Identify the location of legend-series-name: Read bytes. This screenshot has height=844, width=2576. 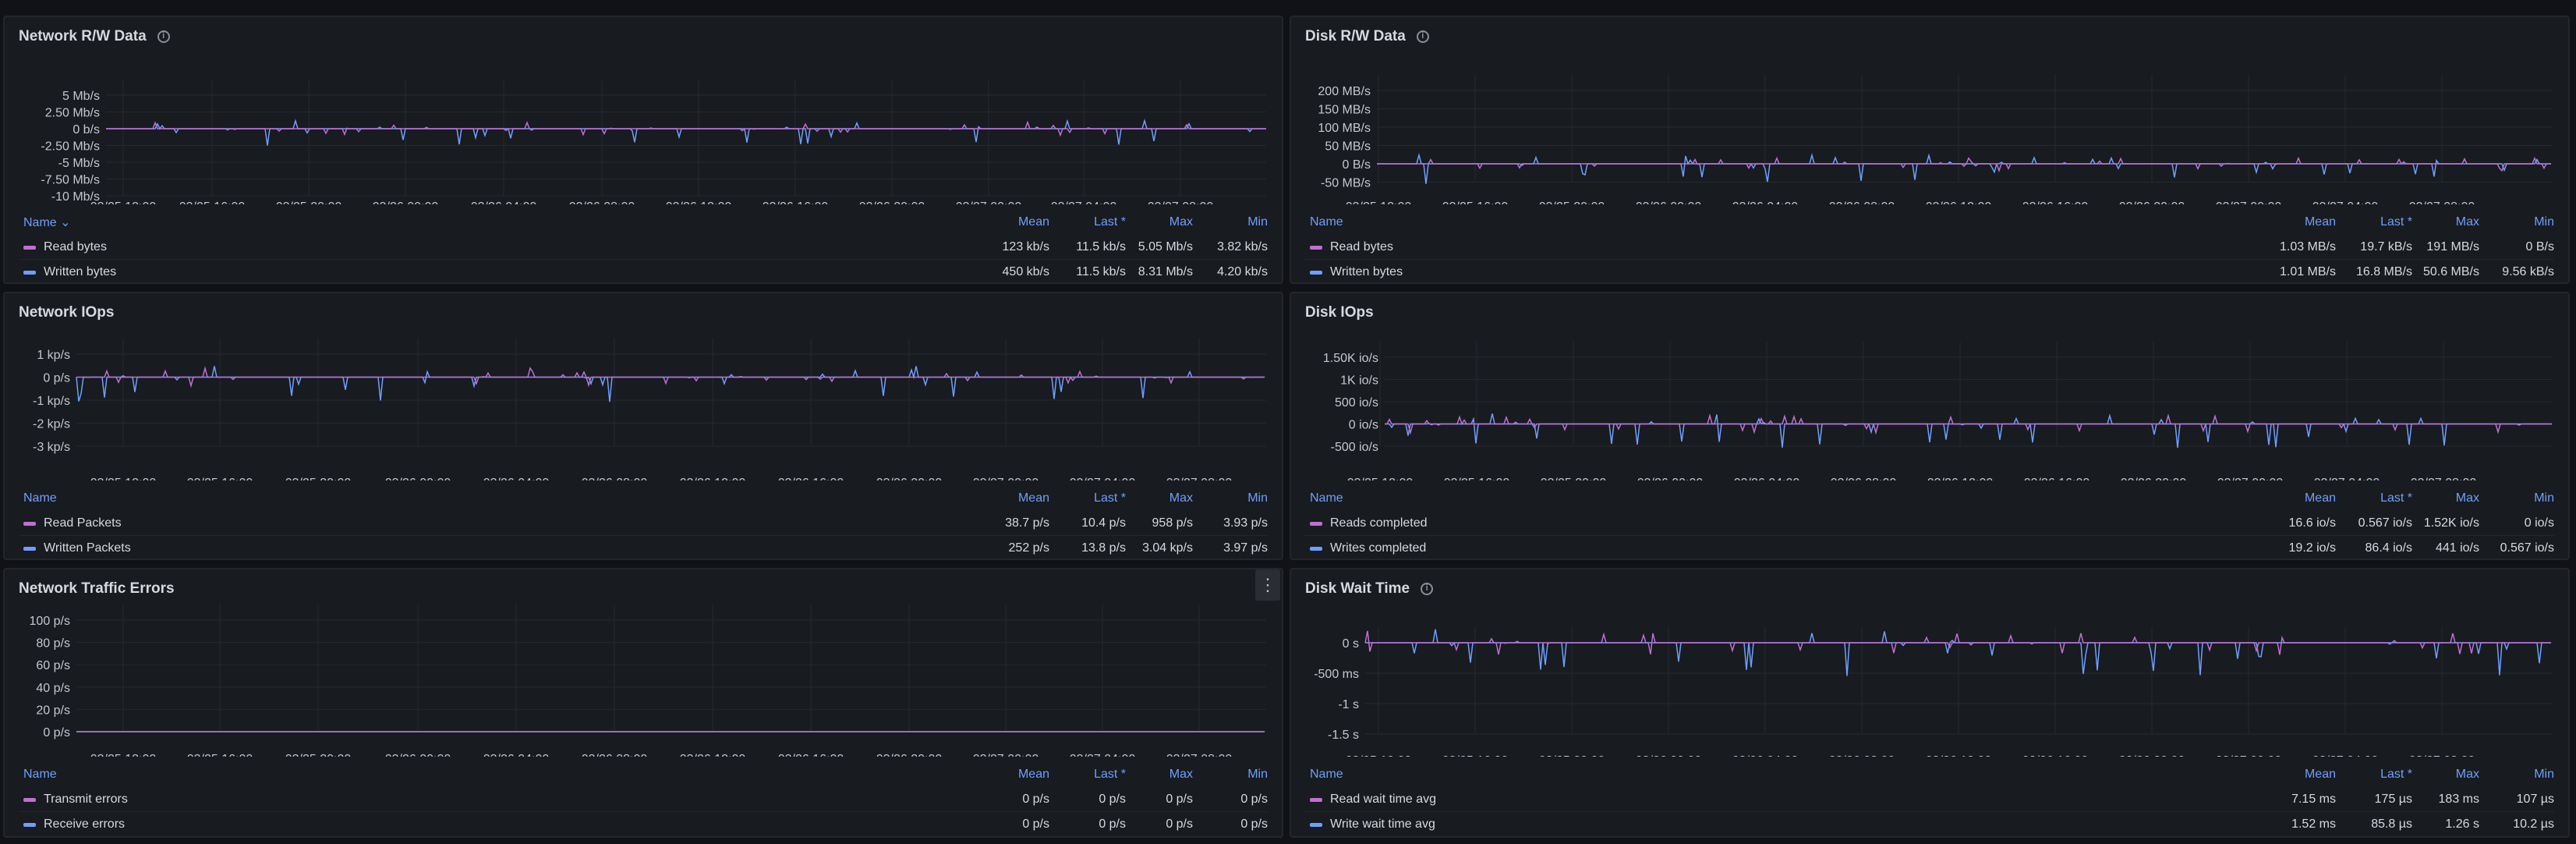
(75, 247).